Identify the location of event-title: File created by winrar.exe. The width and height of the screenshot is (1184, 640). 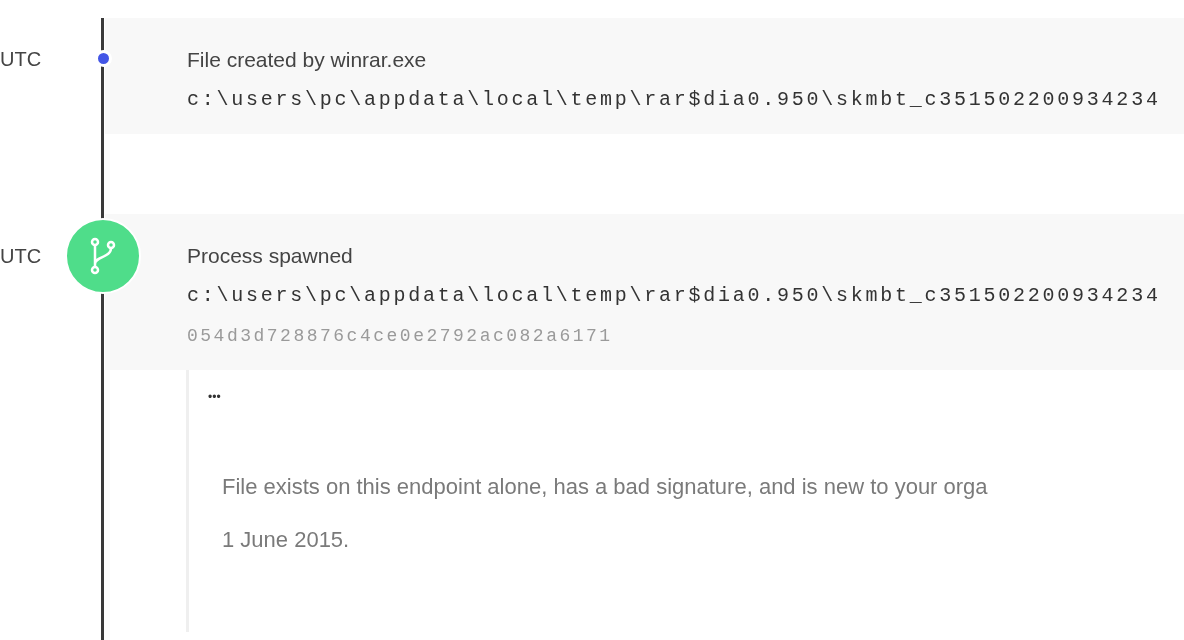
(307, 60).